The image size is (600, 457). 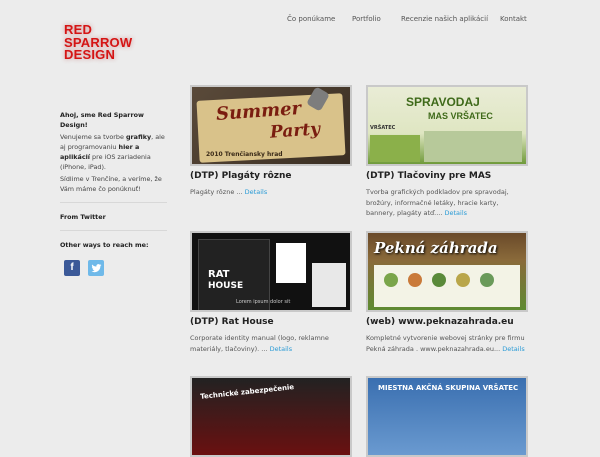 I want to click on thumb-text: Lorem ipsum dolor sit, so click(x=263, y=302).